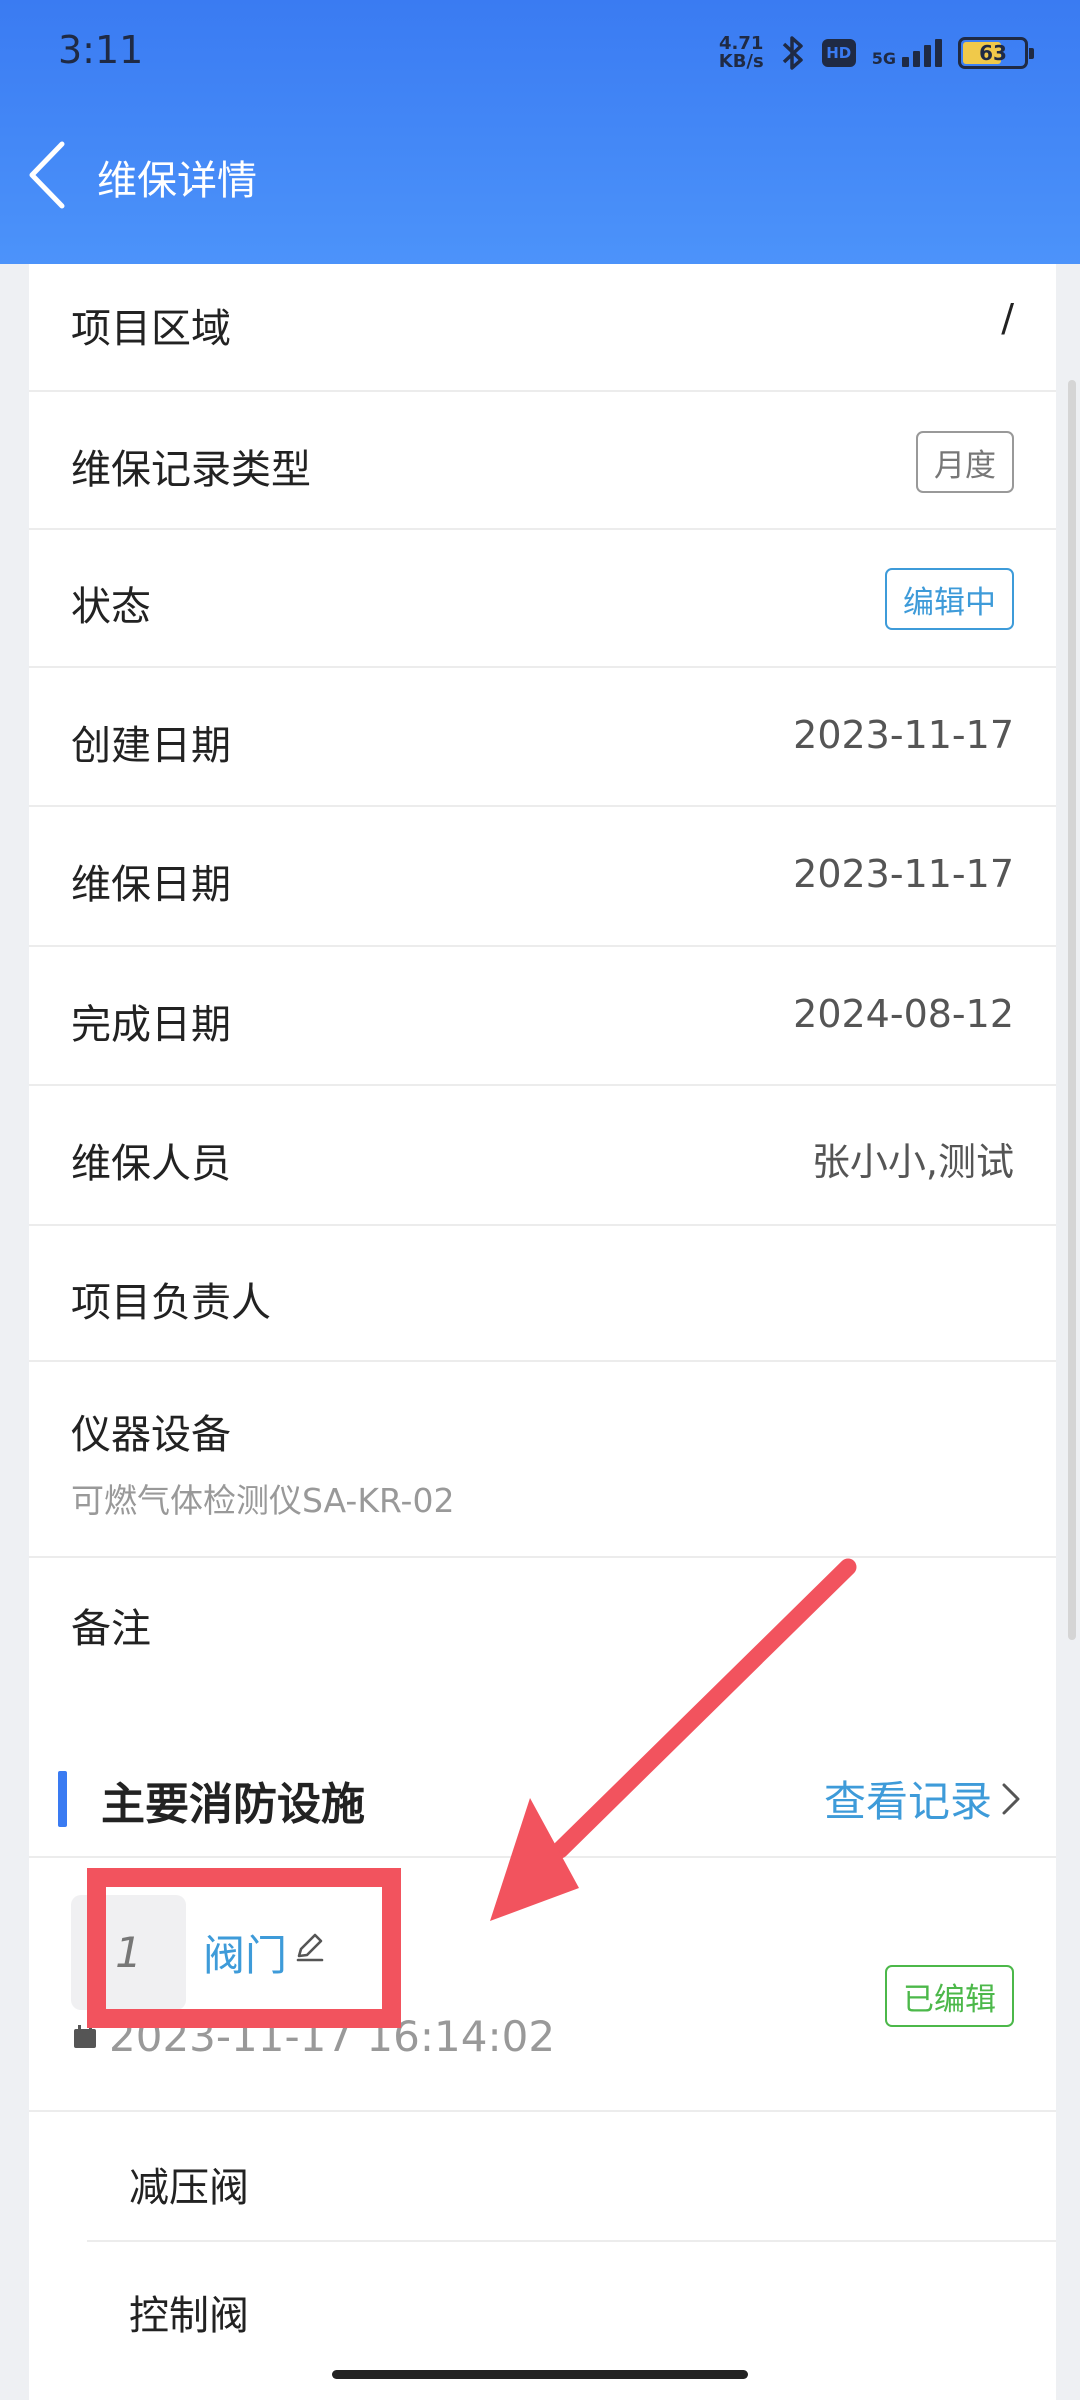  I want to click on sub-item-pressure-reducing-valve: 减压阀, so click(189, 2184).